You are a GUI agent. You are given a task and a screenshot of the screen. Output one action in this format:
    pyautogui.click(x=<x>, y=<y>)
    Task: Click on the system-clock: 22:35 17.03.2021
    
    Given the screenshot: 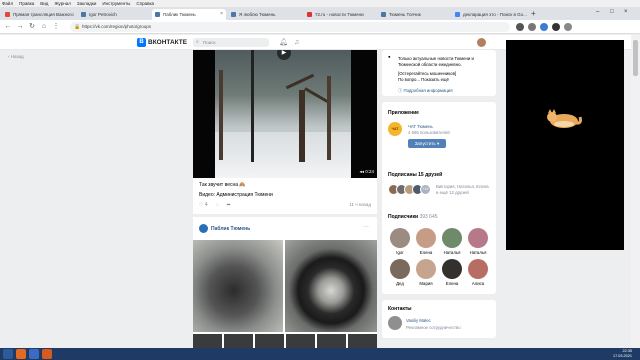 What is the action you would take?
    pyautogui.click(x=622, y=354)
    